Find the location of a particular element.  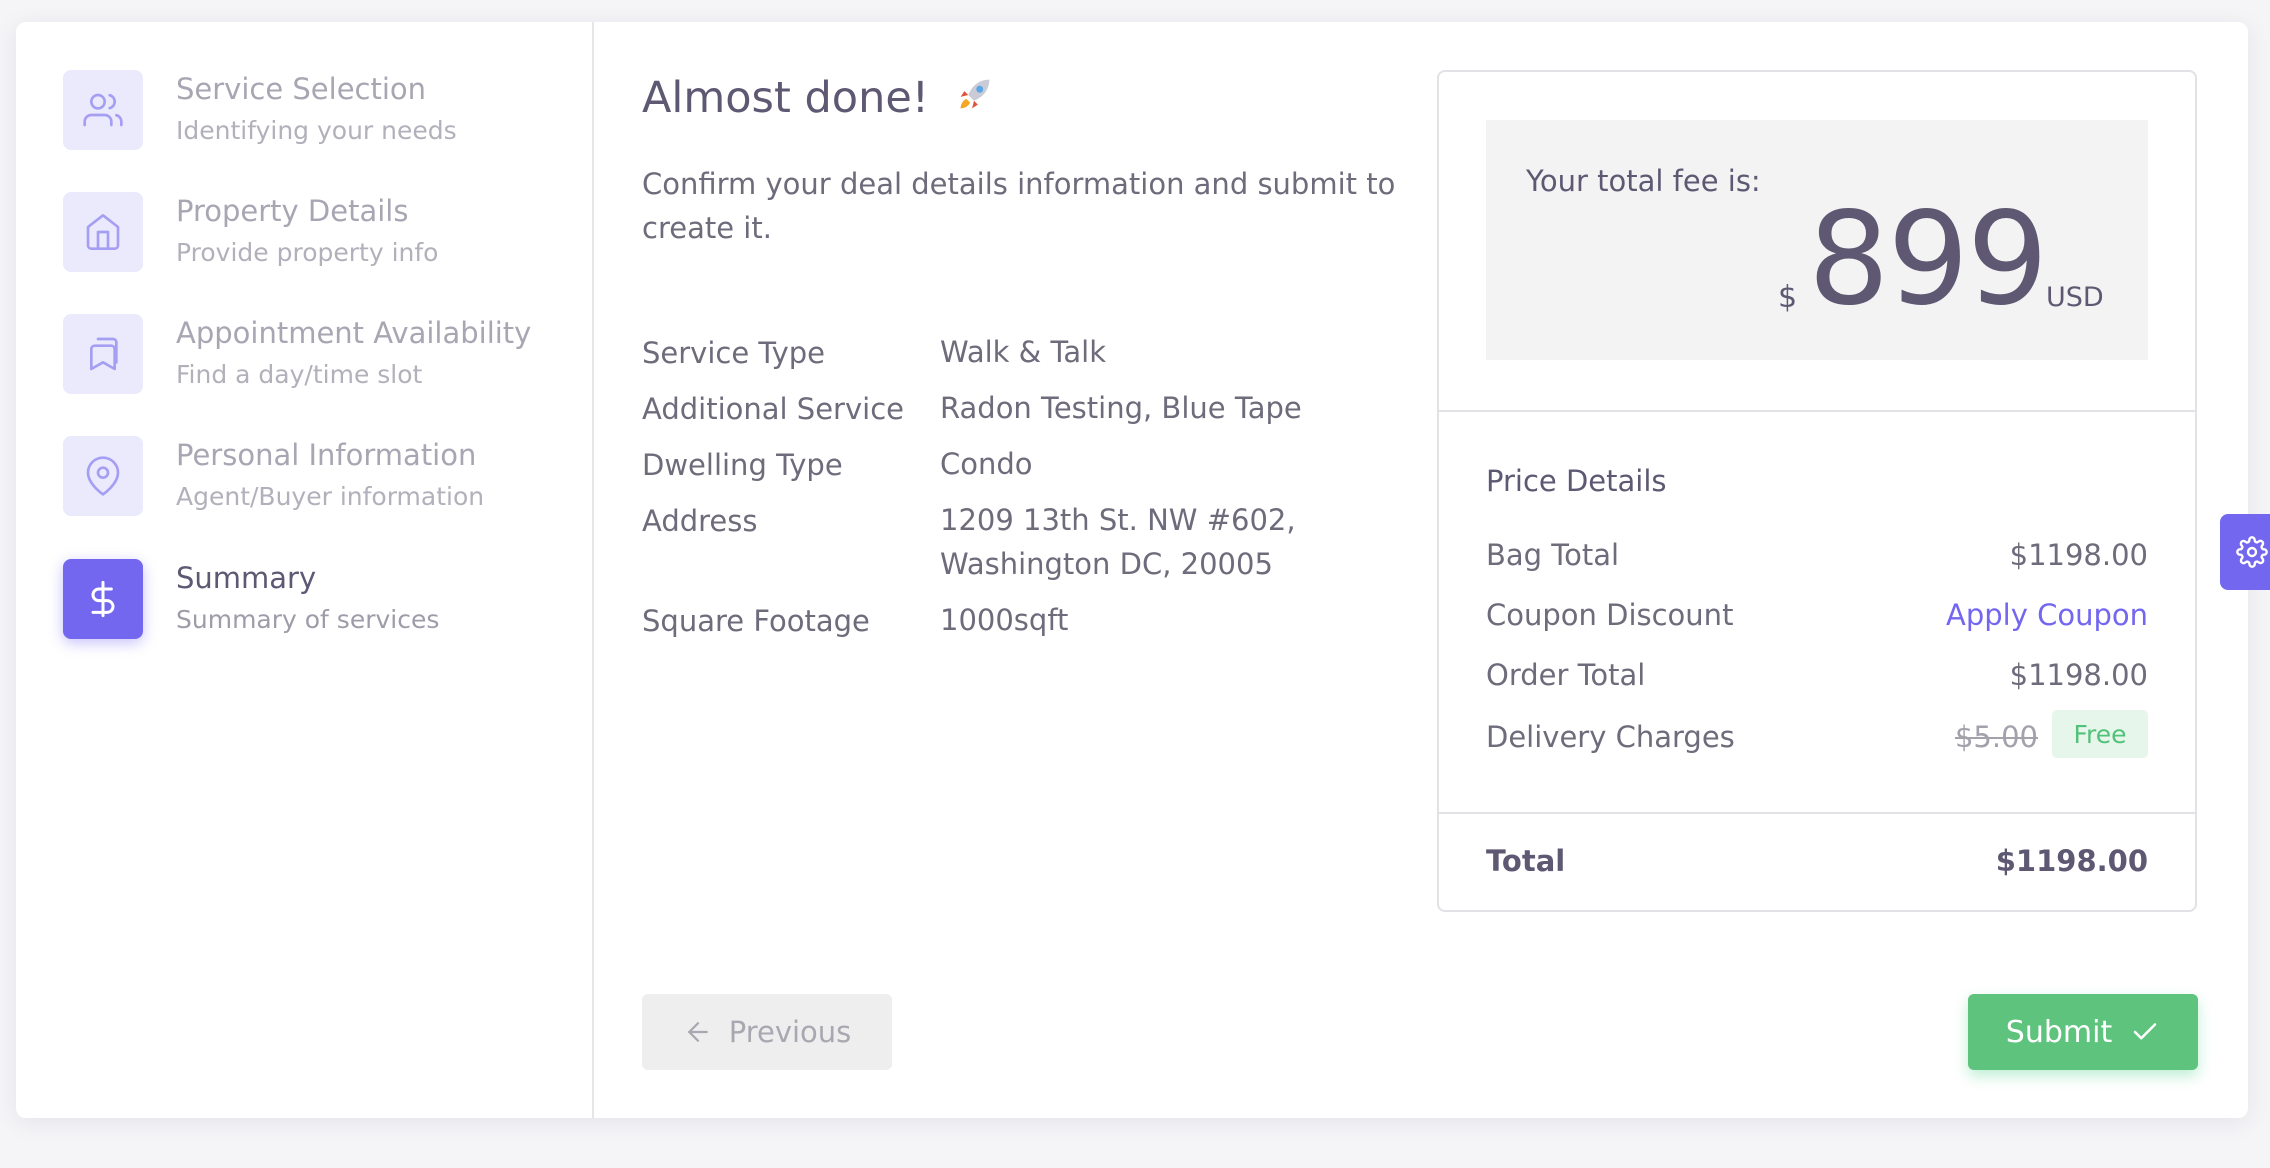

gear-icon is located at coordinates (2252, 552).